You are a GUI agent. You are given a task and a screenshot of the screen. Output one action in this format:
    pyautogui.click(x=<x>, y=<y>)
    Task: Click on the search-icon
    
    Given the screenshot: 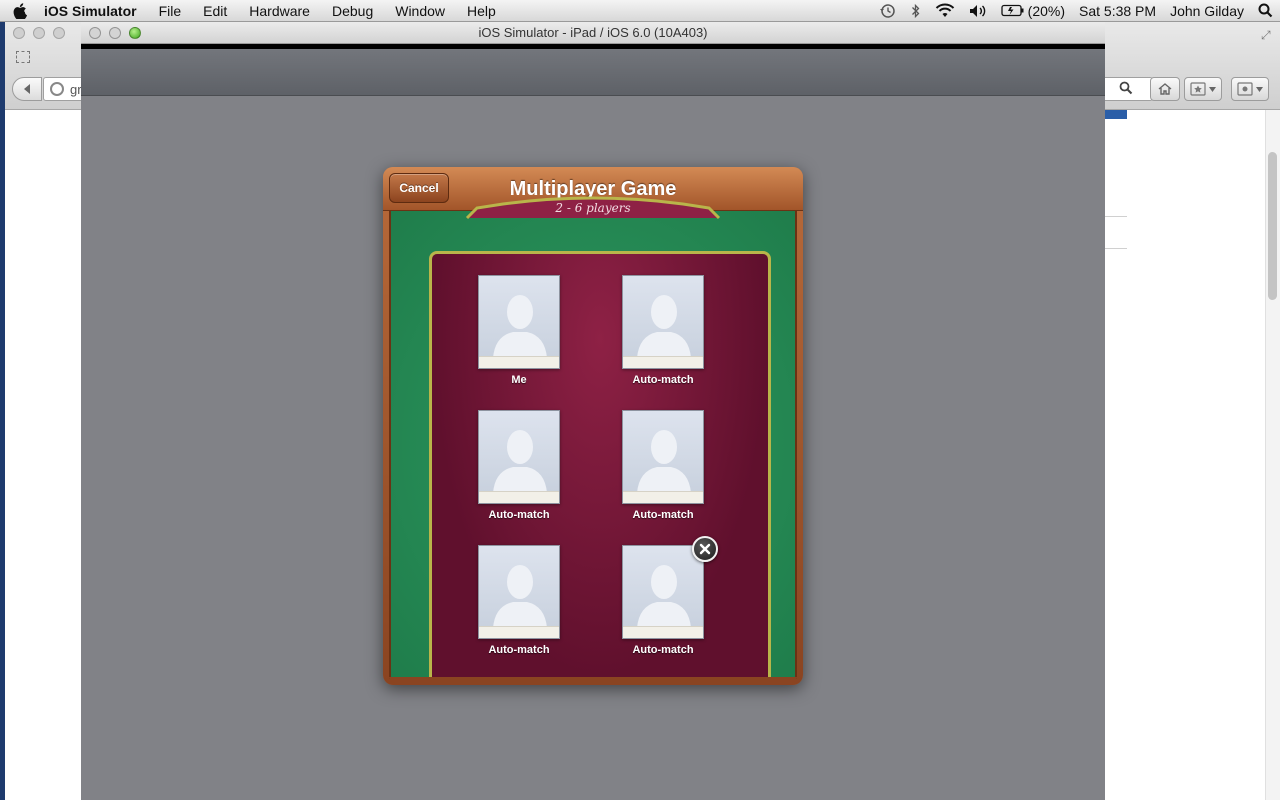 What is the action you would take?
    pyautogui.click(x=1126, y=90)
    